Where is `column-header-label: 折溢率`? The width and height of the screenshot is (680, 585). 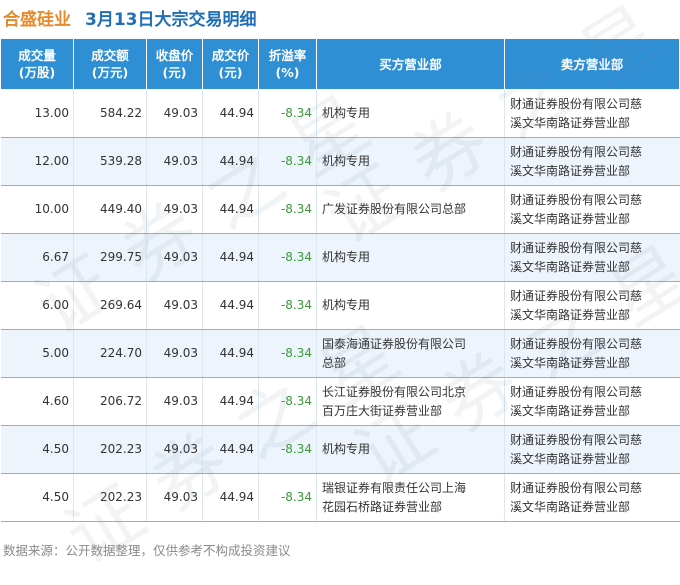
column-header-label: 折溢率 is located at coordinates (287, 55).